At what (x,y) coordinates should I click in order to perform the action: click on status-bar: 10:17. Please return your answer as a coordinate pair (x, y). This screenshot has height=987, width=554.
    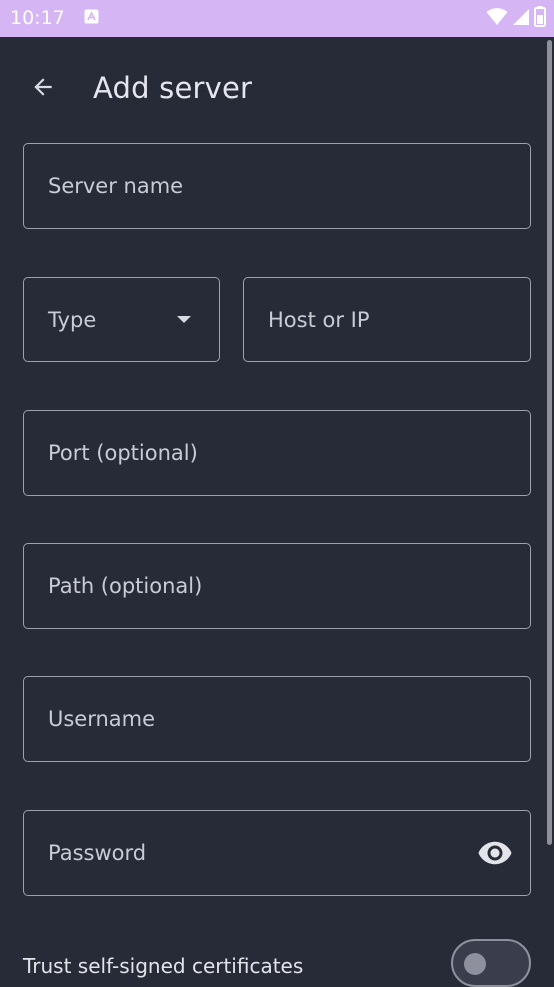
    Looking at the image, I should click on (277, 18).